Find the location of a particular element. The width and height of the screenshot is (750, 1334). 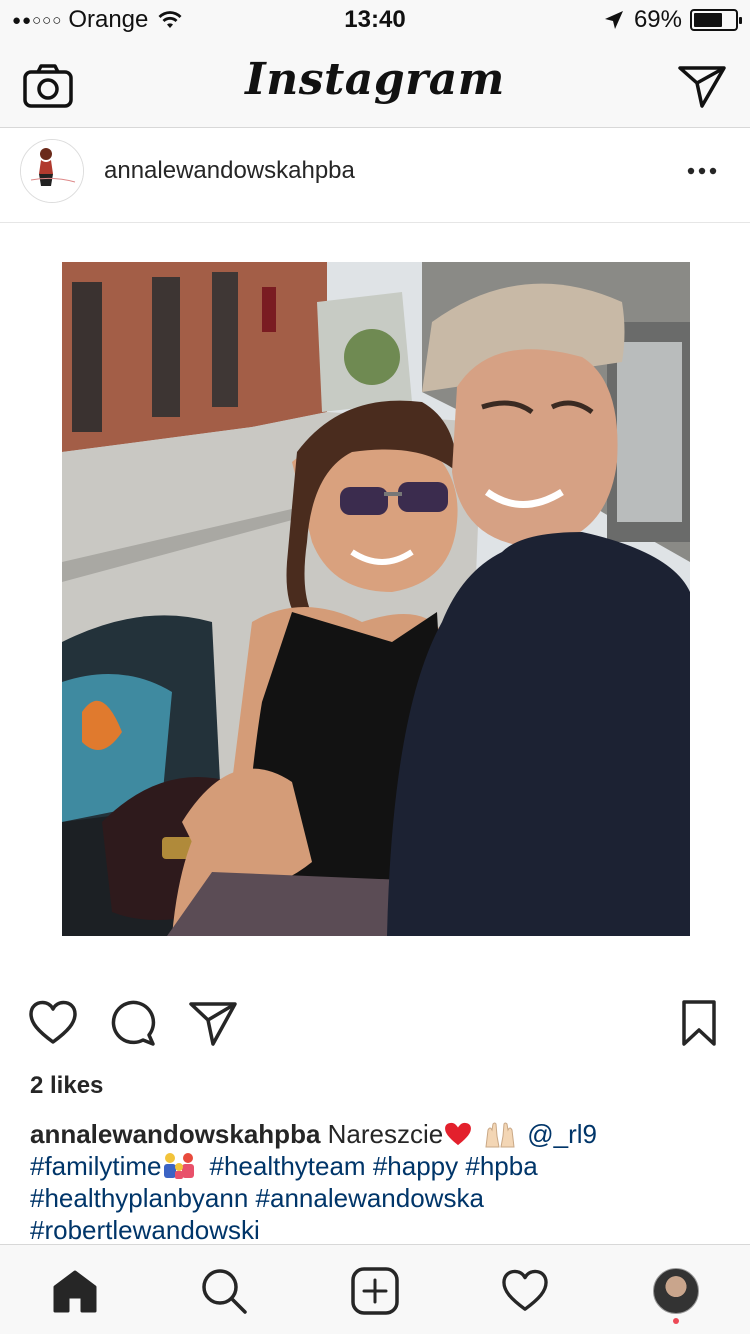

caption-mention: @_rl9 is located at coordinates (562, 1134).